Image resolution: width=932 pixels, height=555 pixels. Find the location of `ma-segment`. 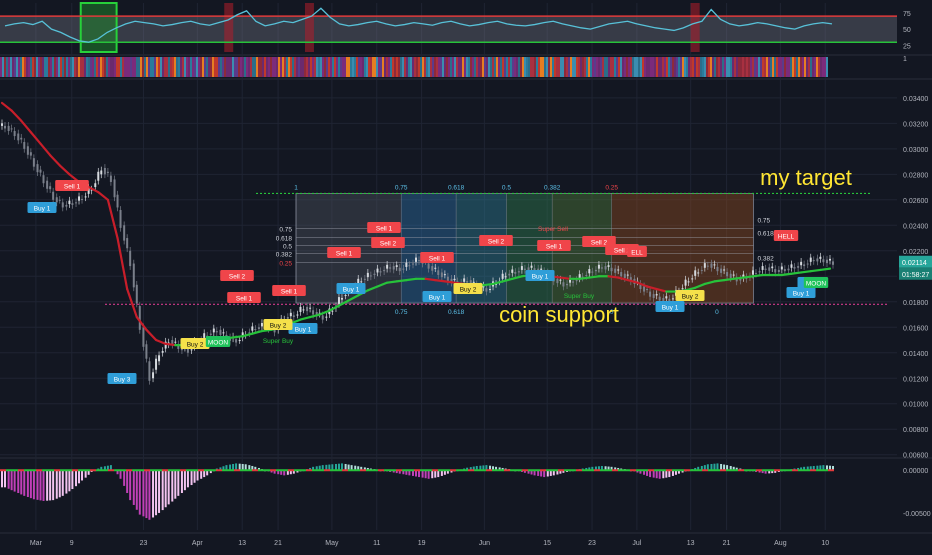

ma-segment is located at coordinates (815, 270).